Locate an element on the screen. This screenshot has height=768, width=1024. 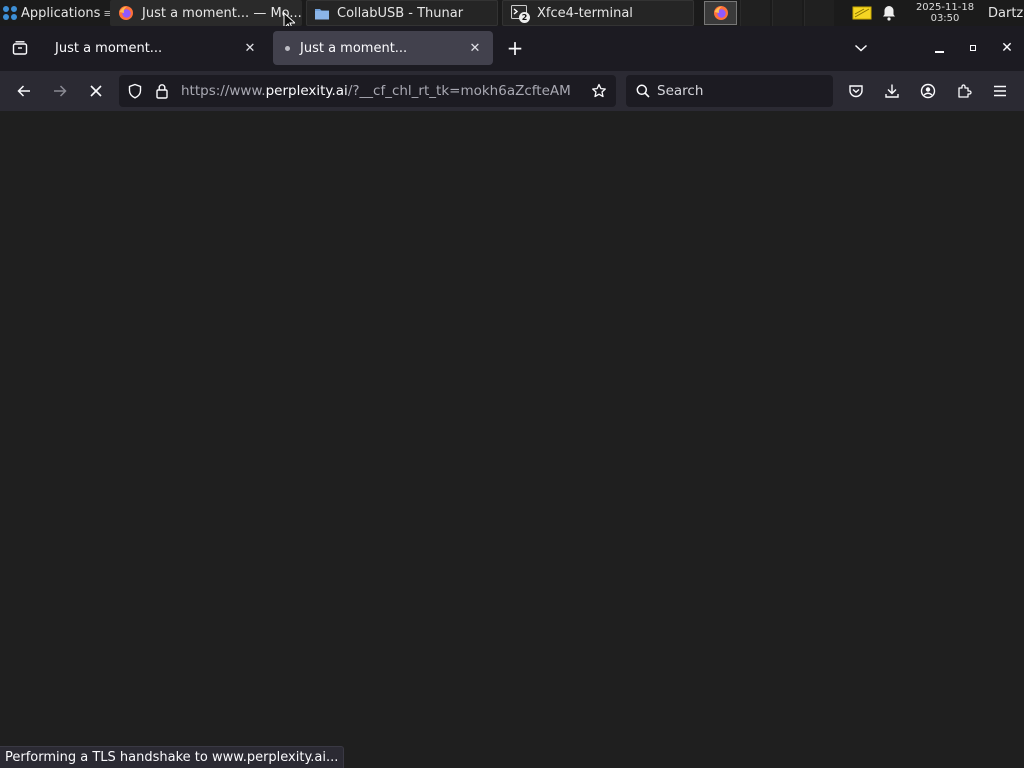
taskbar-item-thunar: CollabUSB - Thunar is located at coordinates (402, 13).